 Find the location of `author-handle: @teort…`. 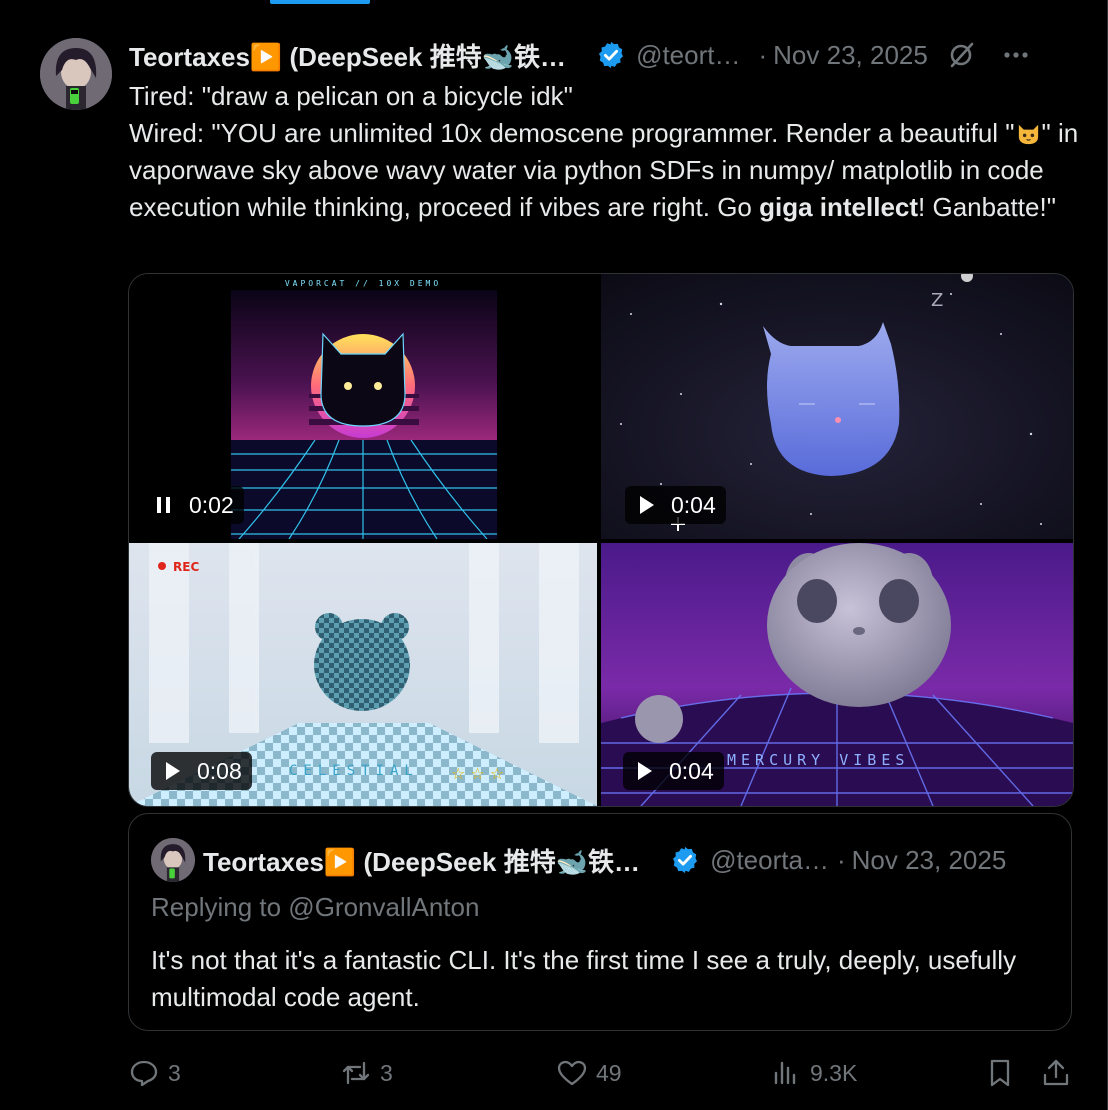

author-handle: @teort… is located at coordinates (688, 55).